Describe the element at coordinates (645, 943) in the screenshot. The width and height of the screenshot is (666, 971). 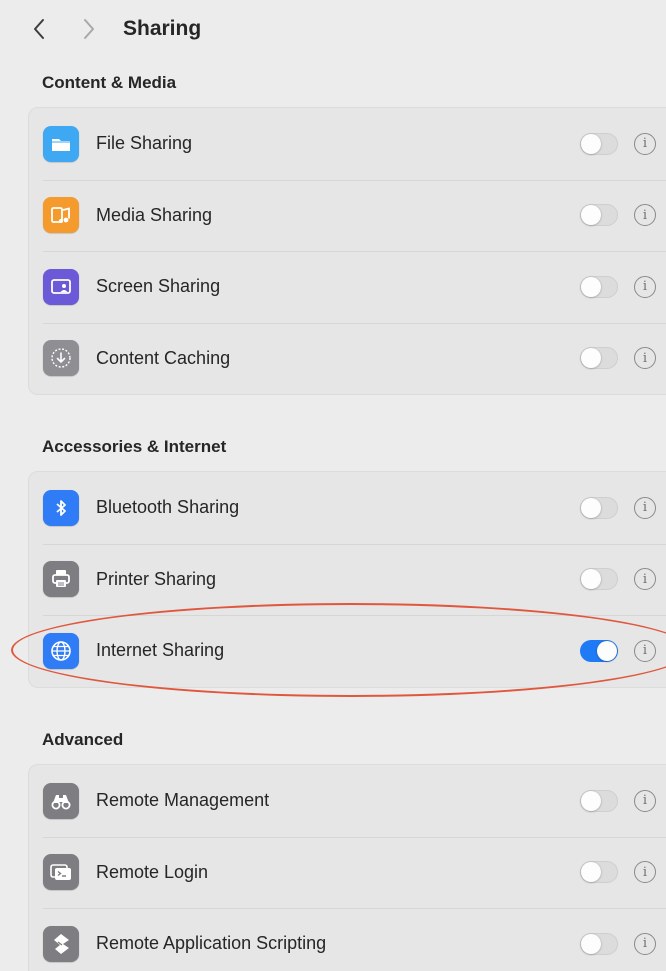
I see `remote-application-scripting-info-button: i` at that location.